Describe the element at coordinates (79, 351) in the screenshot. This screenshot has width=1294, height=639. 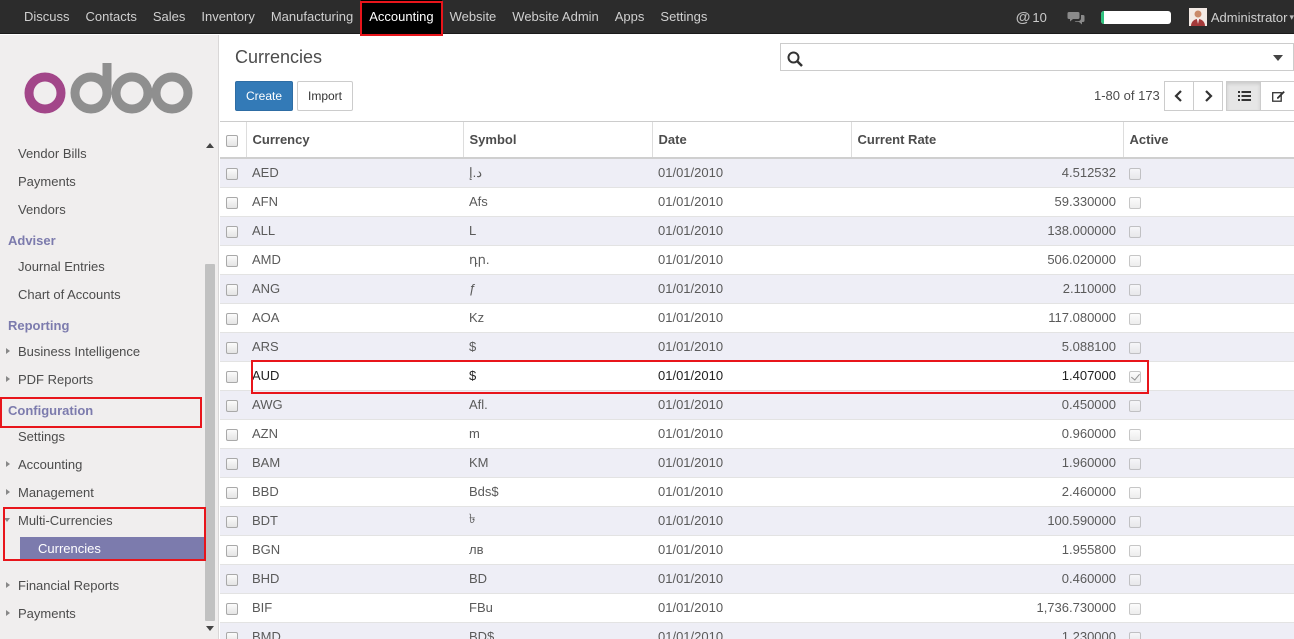
I see `sidebar-item-business-intelligence: Business Intelligence` at that location.